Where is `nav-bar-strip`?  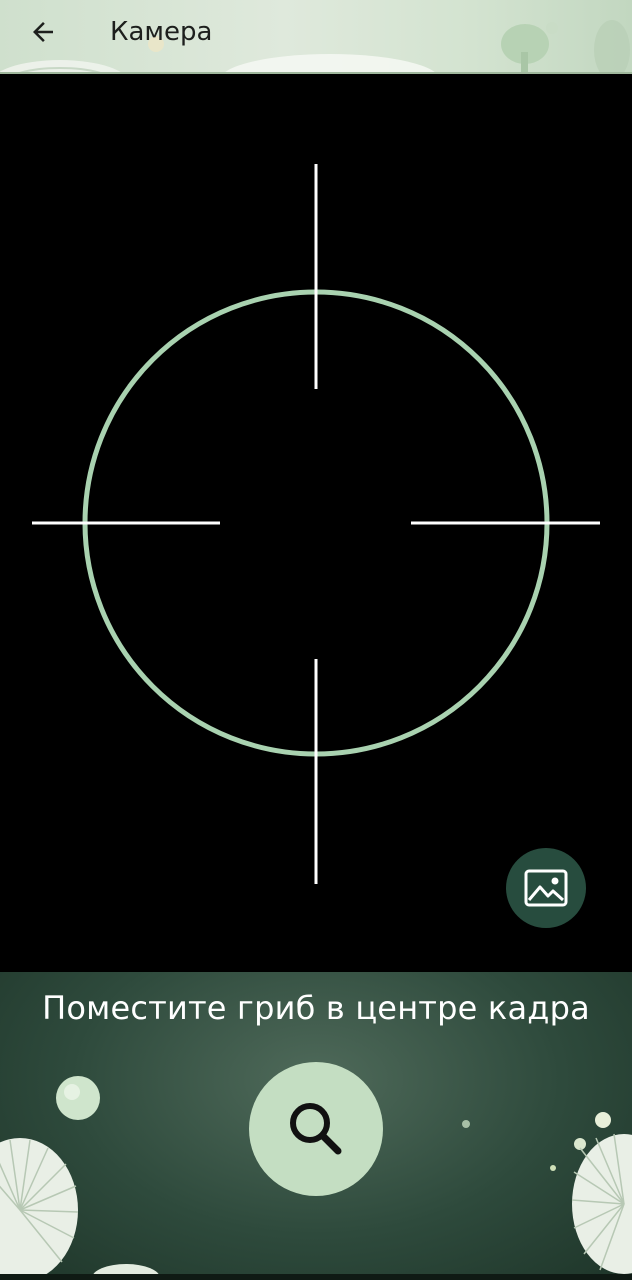
nav-bar-strip is located at coordinates (316, 1277).